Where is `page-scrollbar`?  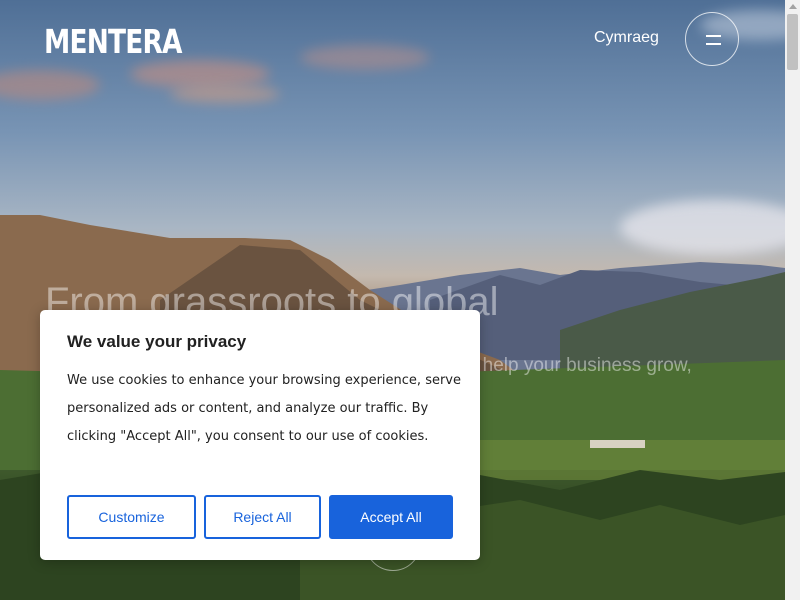 page-scrollbar is located at coordinates (792, 300).